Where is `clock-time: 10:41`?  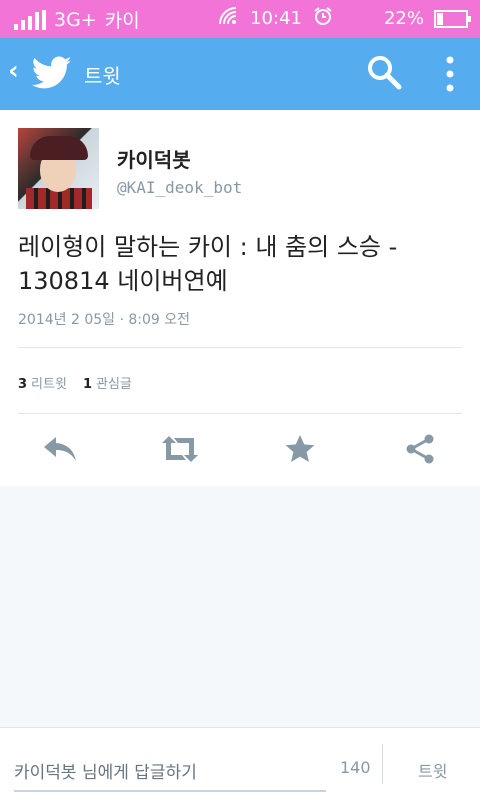 clock-time: 10:41 is located at coordinates (276, 18).